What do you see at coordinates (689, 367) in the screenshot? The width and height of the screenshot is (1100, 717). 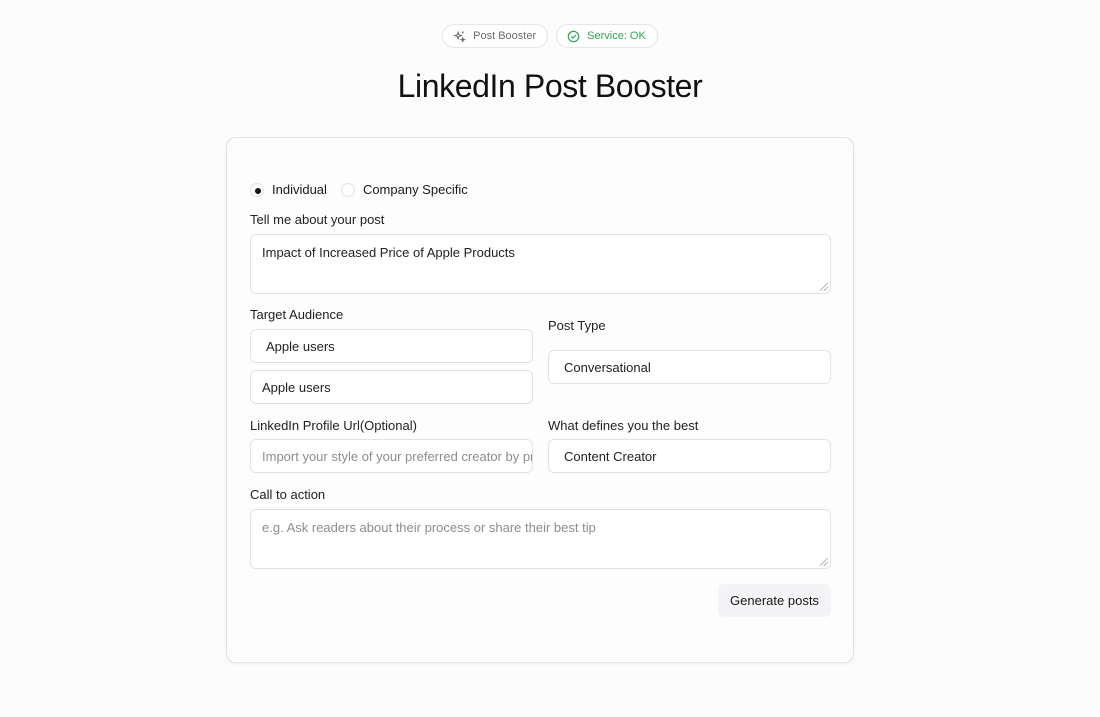 I see `post-type-select: Conversational` at bounding box center [689, 367].